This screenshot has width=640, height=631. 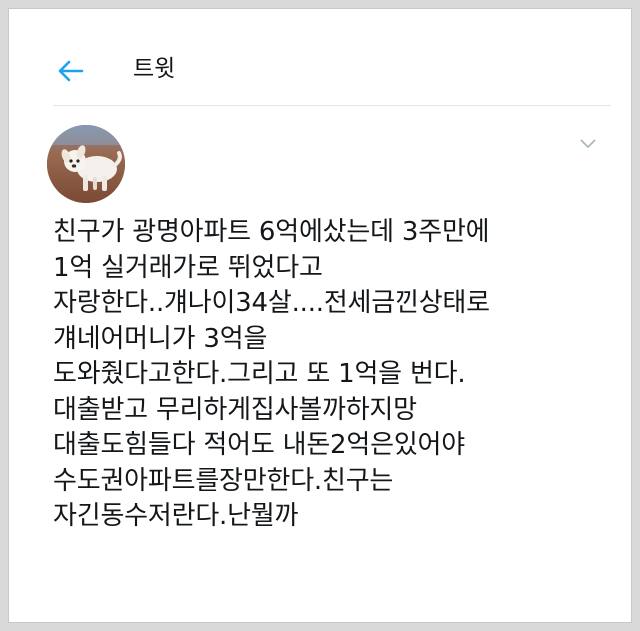 What do you see at coordinates (154, 69) in the screenshot?
I see `page-title: 트윗` at bounding box center [154, 69].